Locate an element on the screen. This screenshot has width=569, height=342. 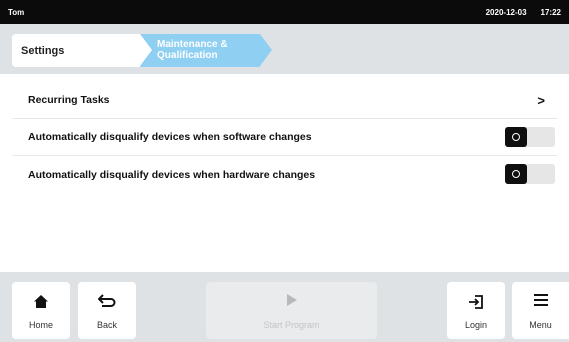
chevron-right-icon: > is located at coordinates (541, 100).